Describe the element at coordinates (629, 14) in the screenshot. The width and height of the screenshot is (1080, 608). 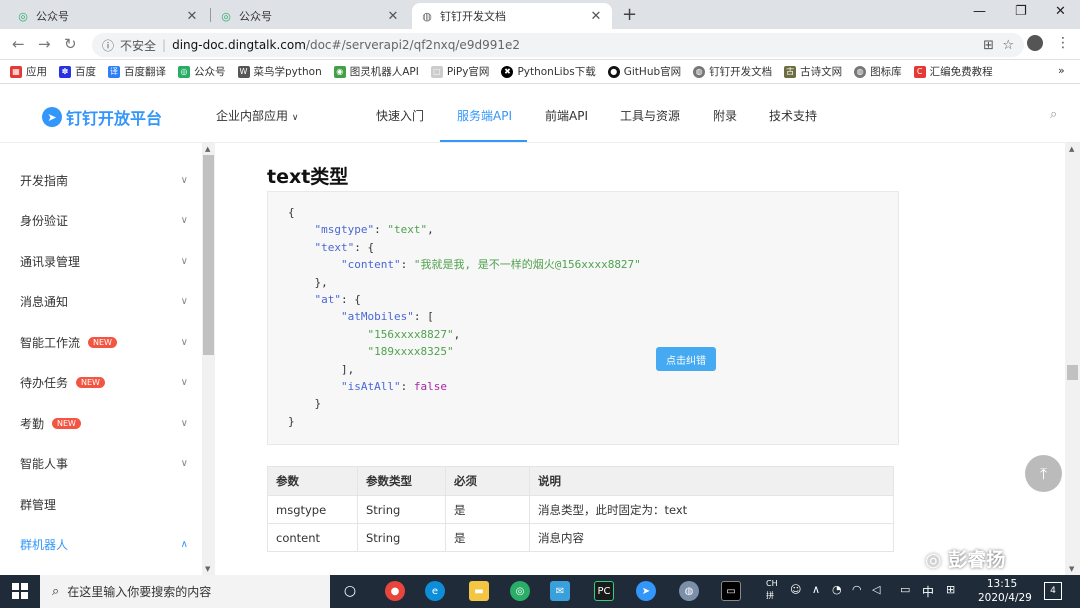
I see `new-tab-button: +` at that location.